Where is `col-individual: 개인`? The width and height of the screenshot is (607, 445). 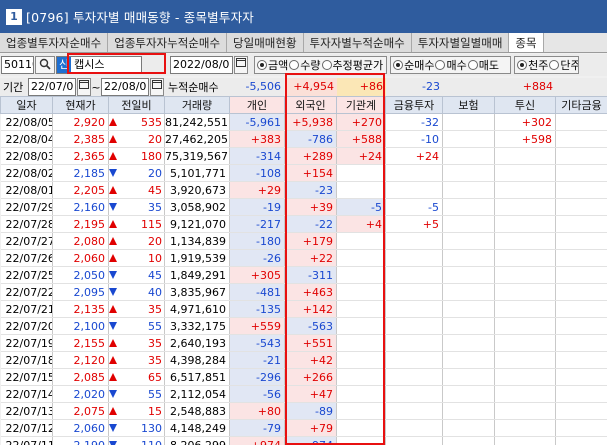
col-individual: 개인 is located at coordinates (257, 105).